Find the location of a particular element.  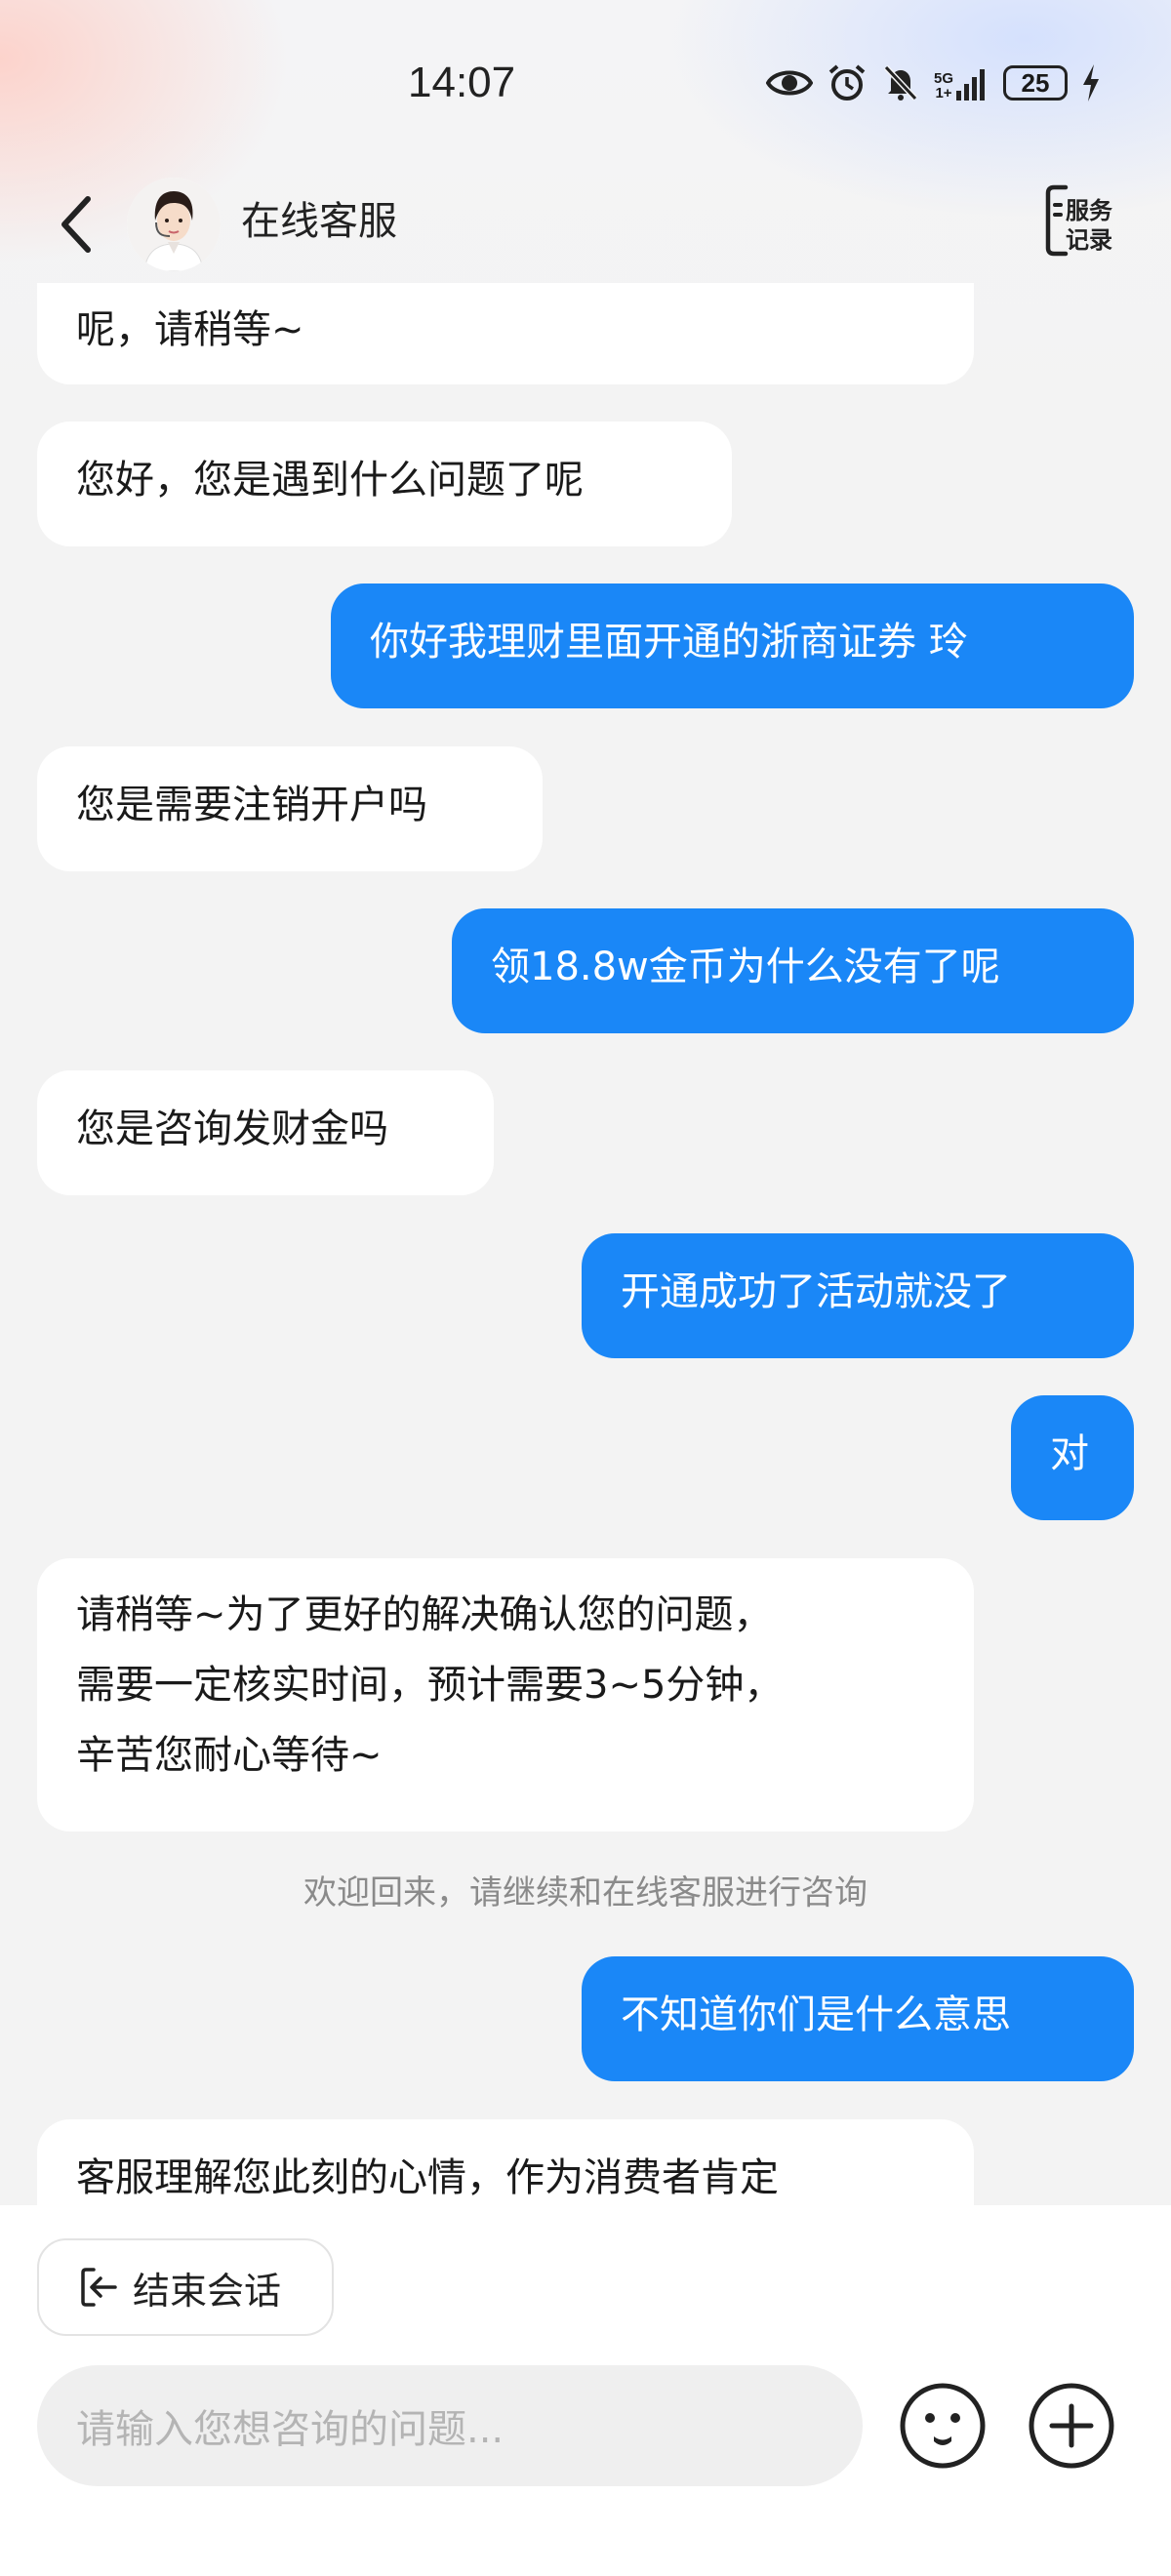

chevron-left-icon is located at coordinates (76, 224).